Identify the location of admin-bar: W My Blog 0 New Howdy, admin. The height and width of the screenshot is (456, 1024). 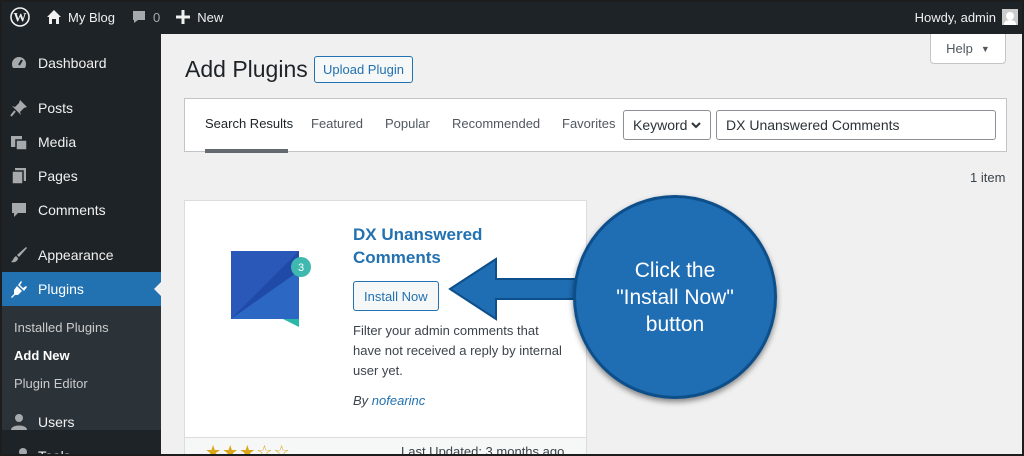
(512, 17).